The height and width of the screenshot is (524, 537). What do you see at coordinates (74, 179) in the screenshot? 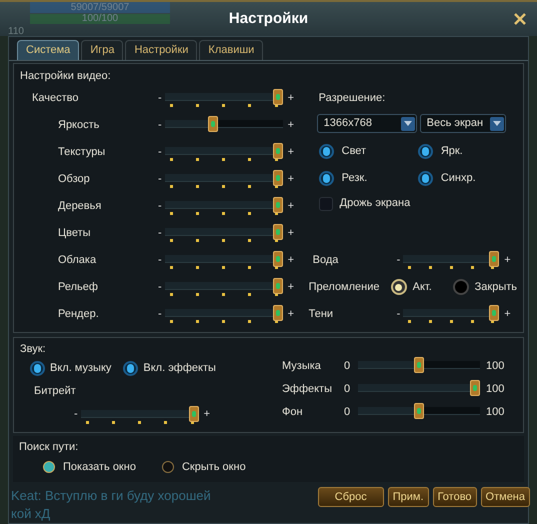
I see `setting-label: Обзор` at bounding box center [74, 179].